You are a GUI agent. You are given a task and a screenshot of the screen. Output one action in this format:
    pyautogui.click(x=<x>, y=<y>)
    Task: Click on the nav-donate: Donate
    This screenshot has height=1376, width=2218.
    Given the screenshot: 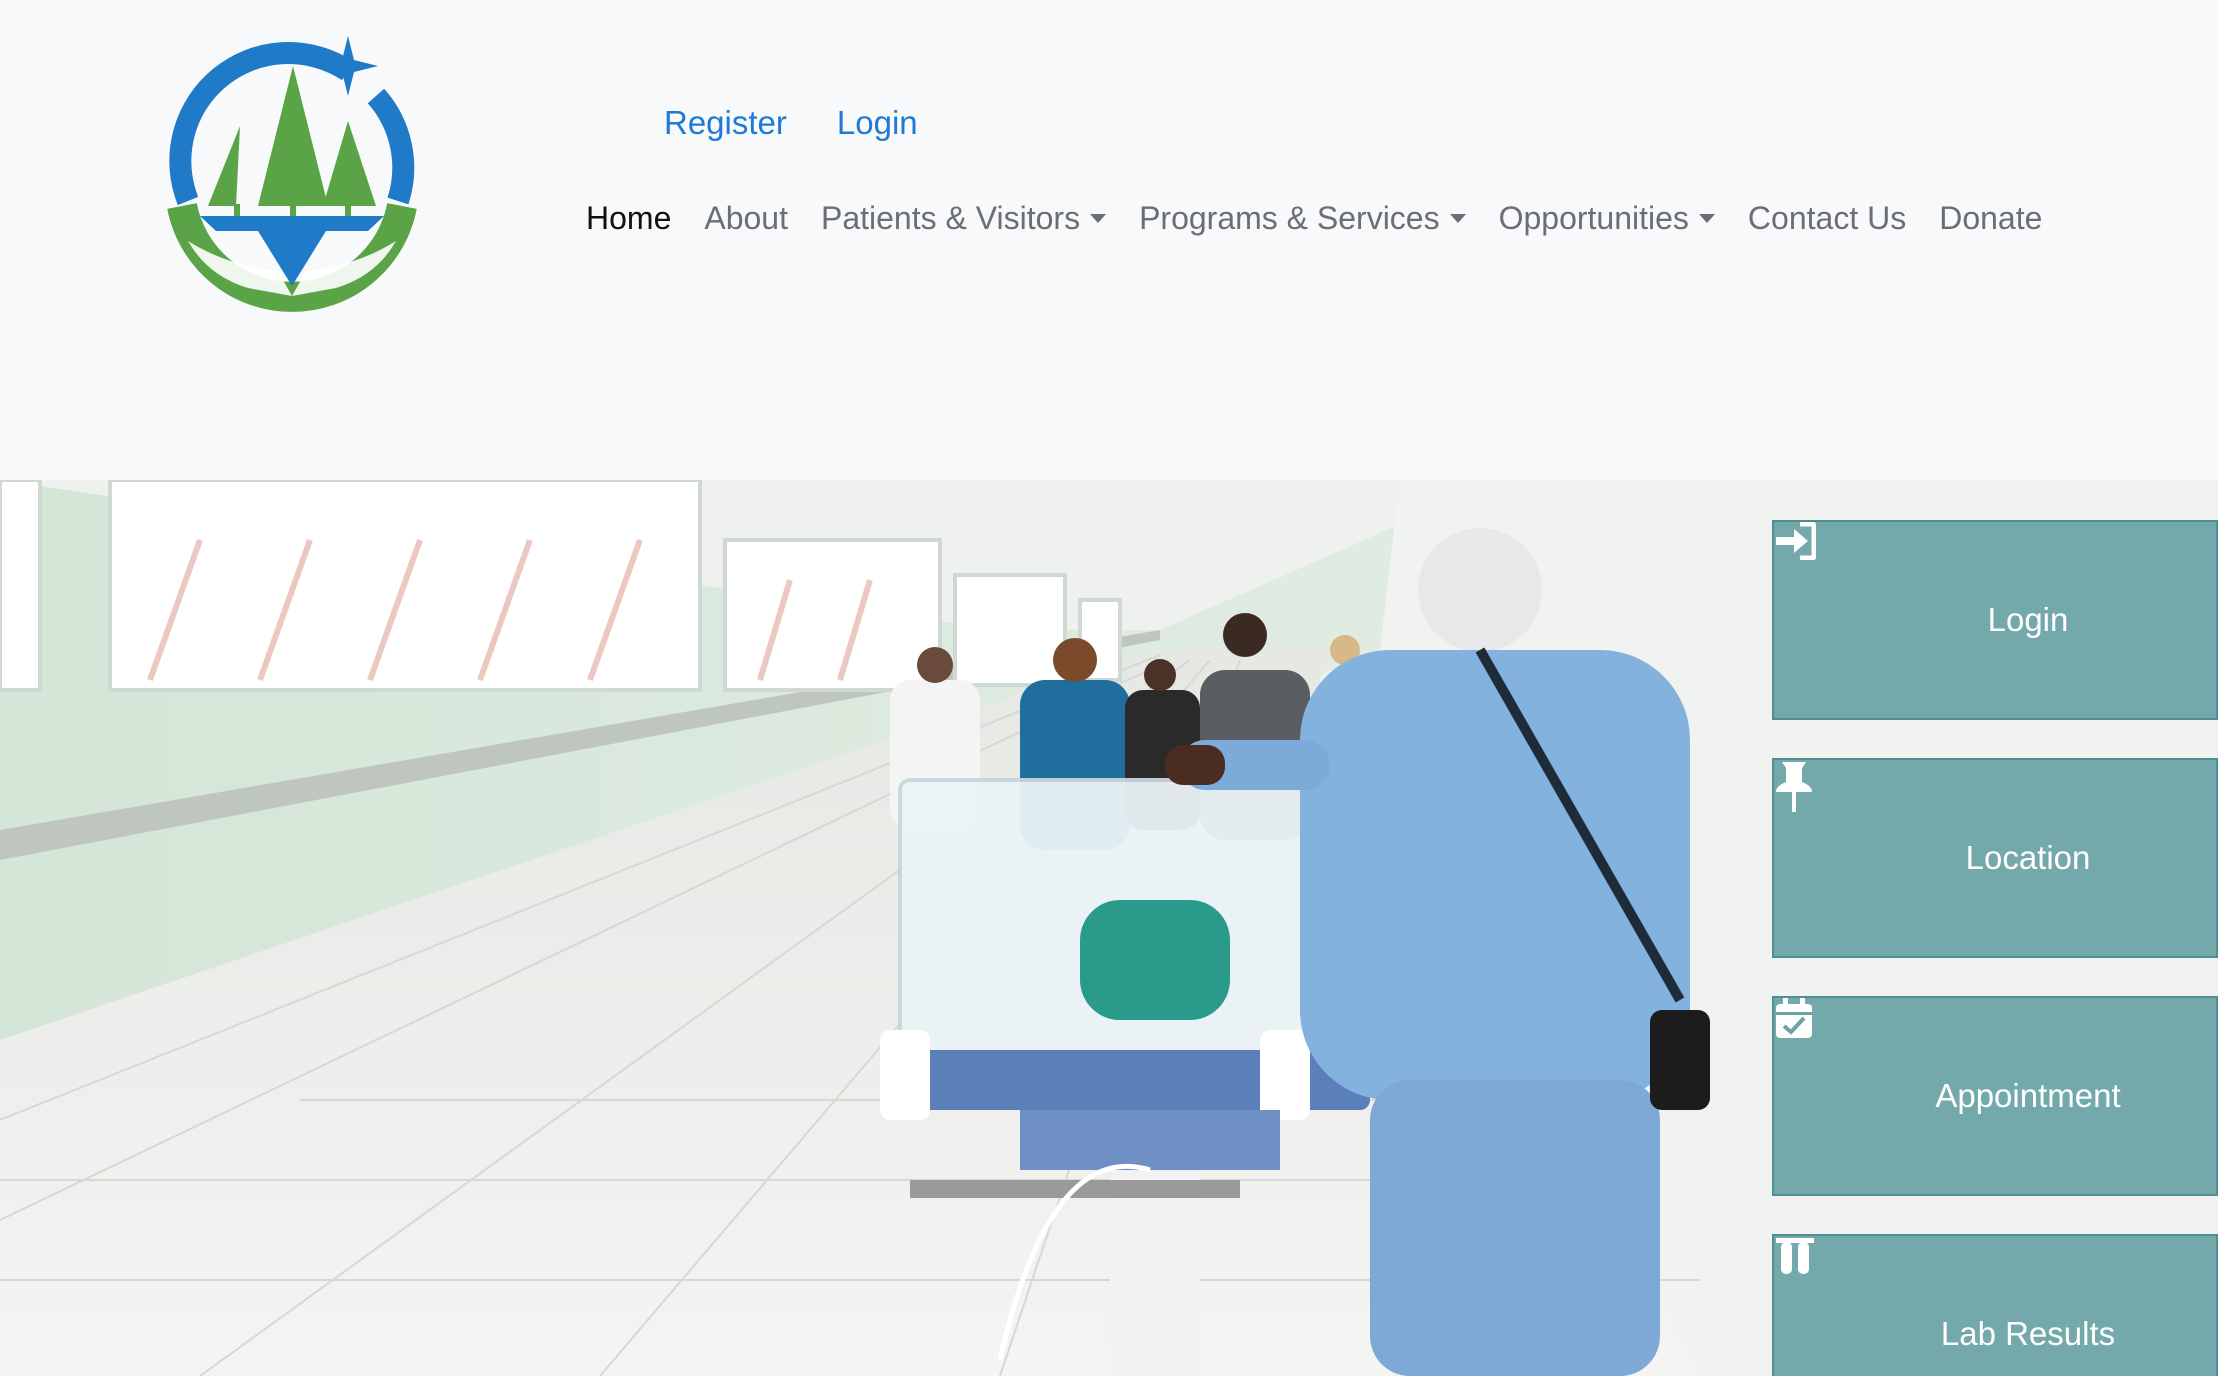 What is the action you would take?
    pyautogui.click(x=1990, y=218)
    